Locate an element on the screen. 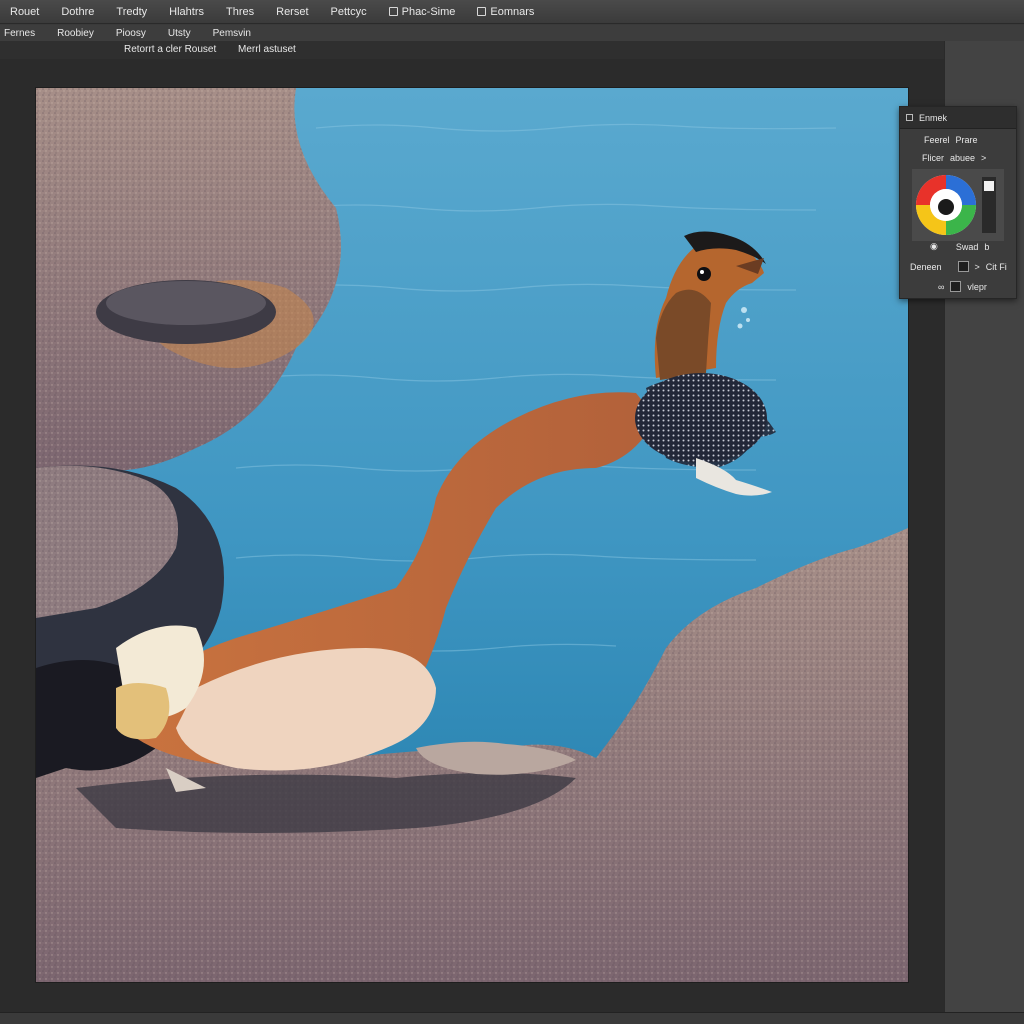 Image resolution: width=1024 pixels, height=1024 pixels. menu-item-9: Eomnars is located at coordinates (505, 12).